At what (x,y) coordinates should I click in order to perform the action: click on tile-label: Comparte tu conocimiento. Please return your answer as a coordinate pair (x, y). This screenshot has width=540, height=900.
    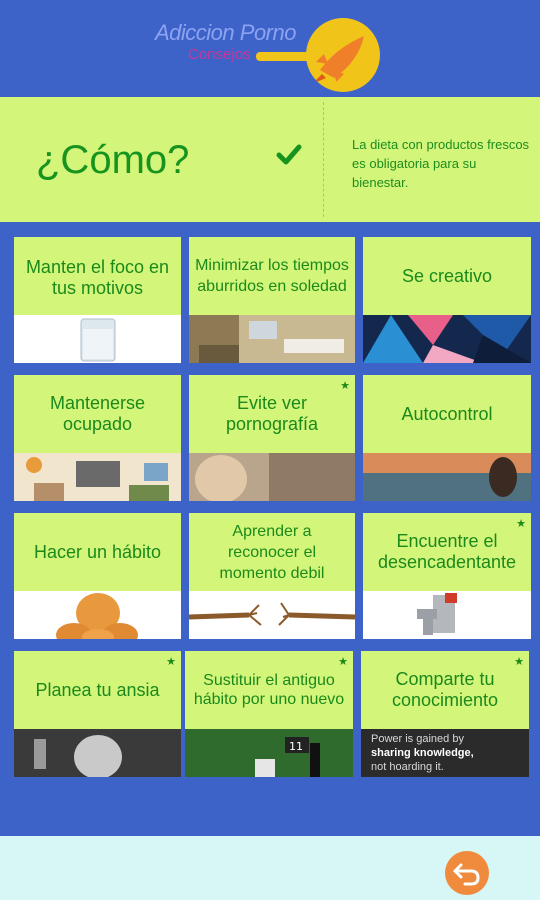
    Looking at the image, I should click on (445, 689).